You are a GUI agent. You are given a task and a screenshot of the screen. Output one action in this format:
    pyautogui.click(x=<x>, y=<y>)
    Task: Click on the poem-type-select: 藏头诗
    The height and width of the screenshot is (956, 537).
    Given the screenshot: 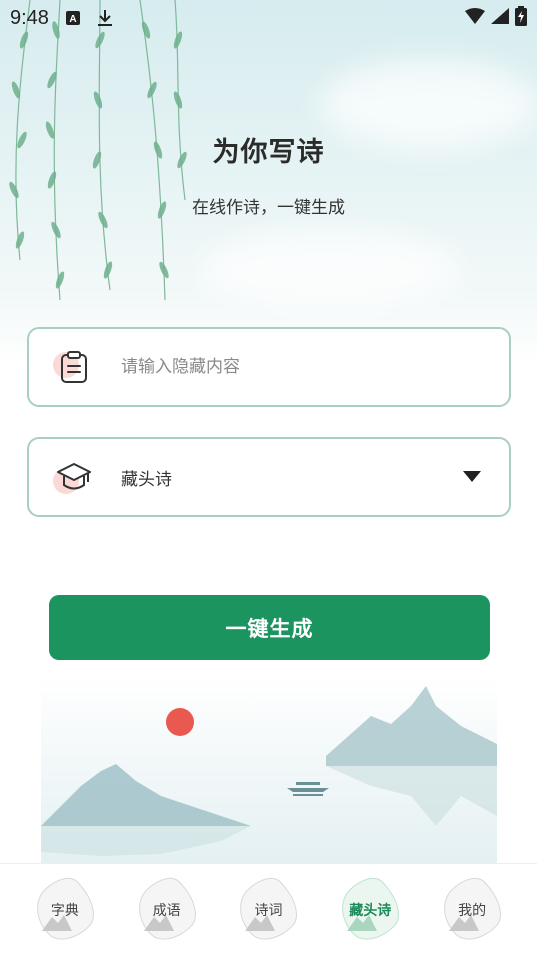 What is the action you would take?
    pyautogui.click(x=269, y=477)
    